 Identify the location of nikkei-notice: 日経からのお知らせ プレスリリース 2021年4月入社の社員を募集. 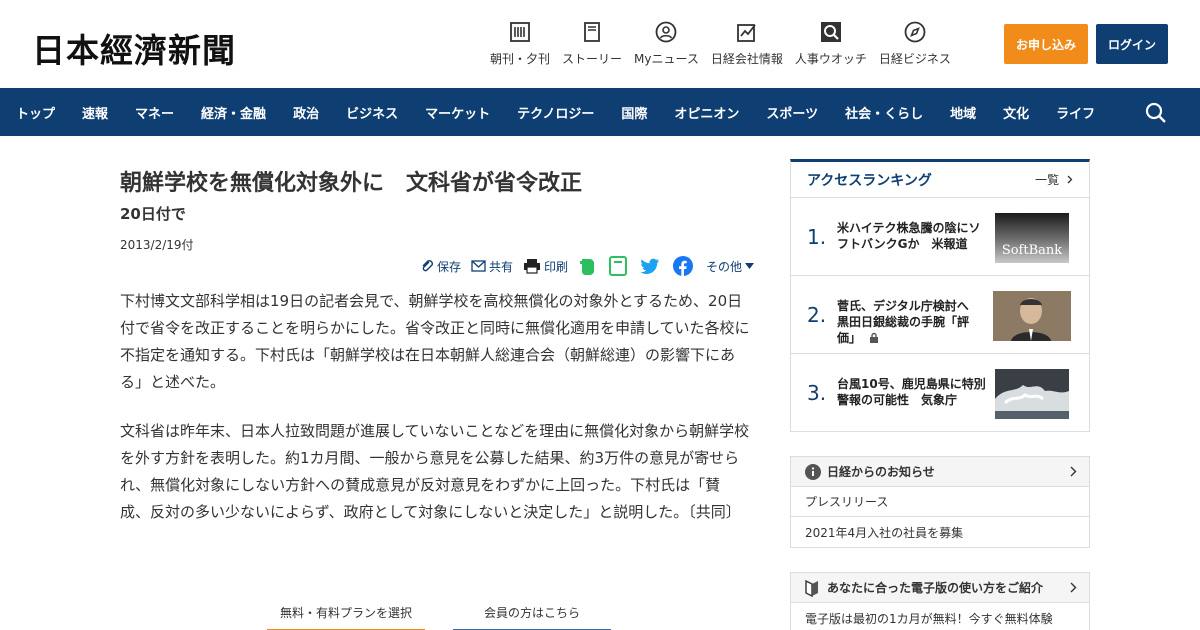
(940, 502).